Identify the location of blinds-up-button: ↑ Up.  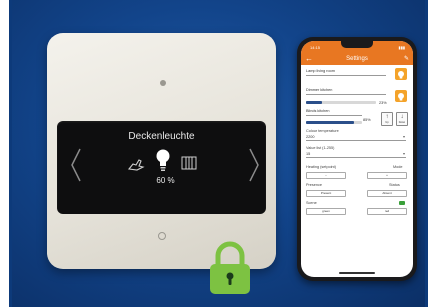
(387, 119).